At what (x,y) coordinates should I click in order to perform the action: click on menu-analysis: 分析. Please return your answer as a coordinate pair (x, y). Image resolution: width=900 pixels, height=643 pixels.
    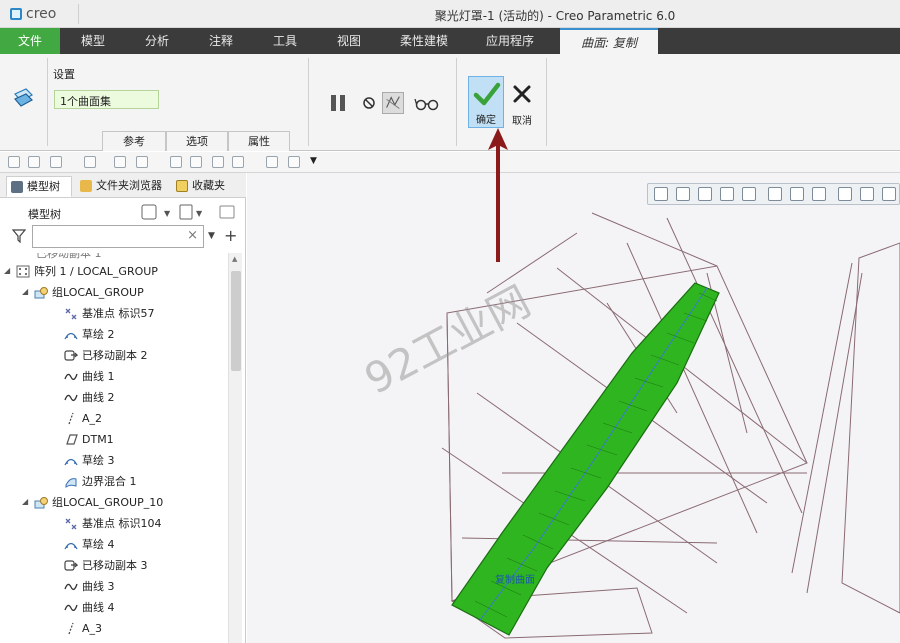
    Looking at the image, I should click on (157, 41).